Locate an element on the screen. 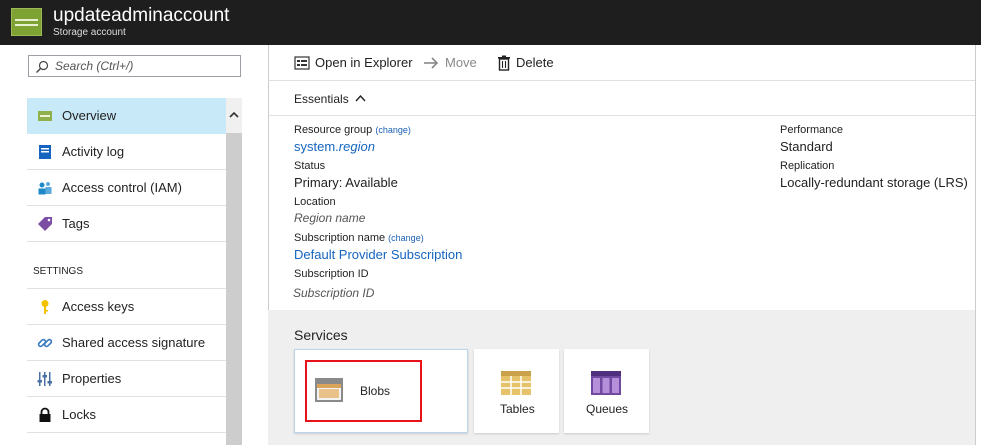  status-label: Status is located at coordinates (310, 166).